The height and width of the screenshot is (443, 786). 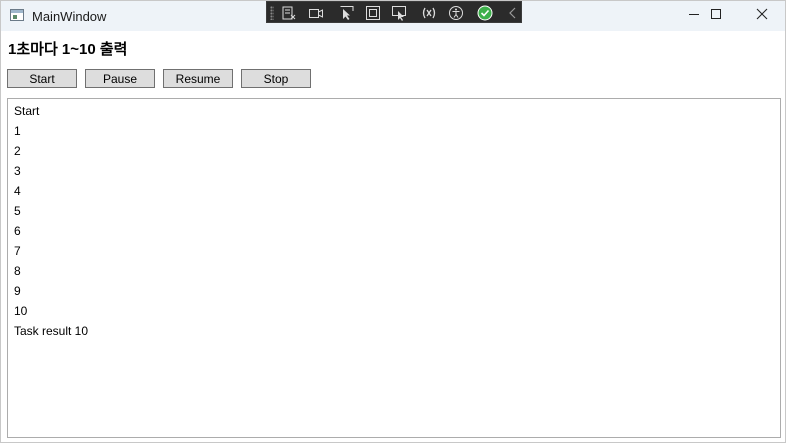 What do you see at coordinates (68, 49) in the screenshot?
I see `page-title: 1초마다 1~10 출력` at bounding box center [68, 49].